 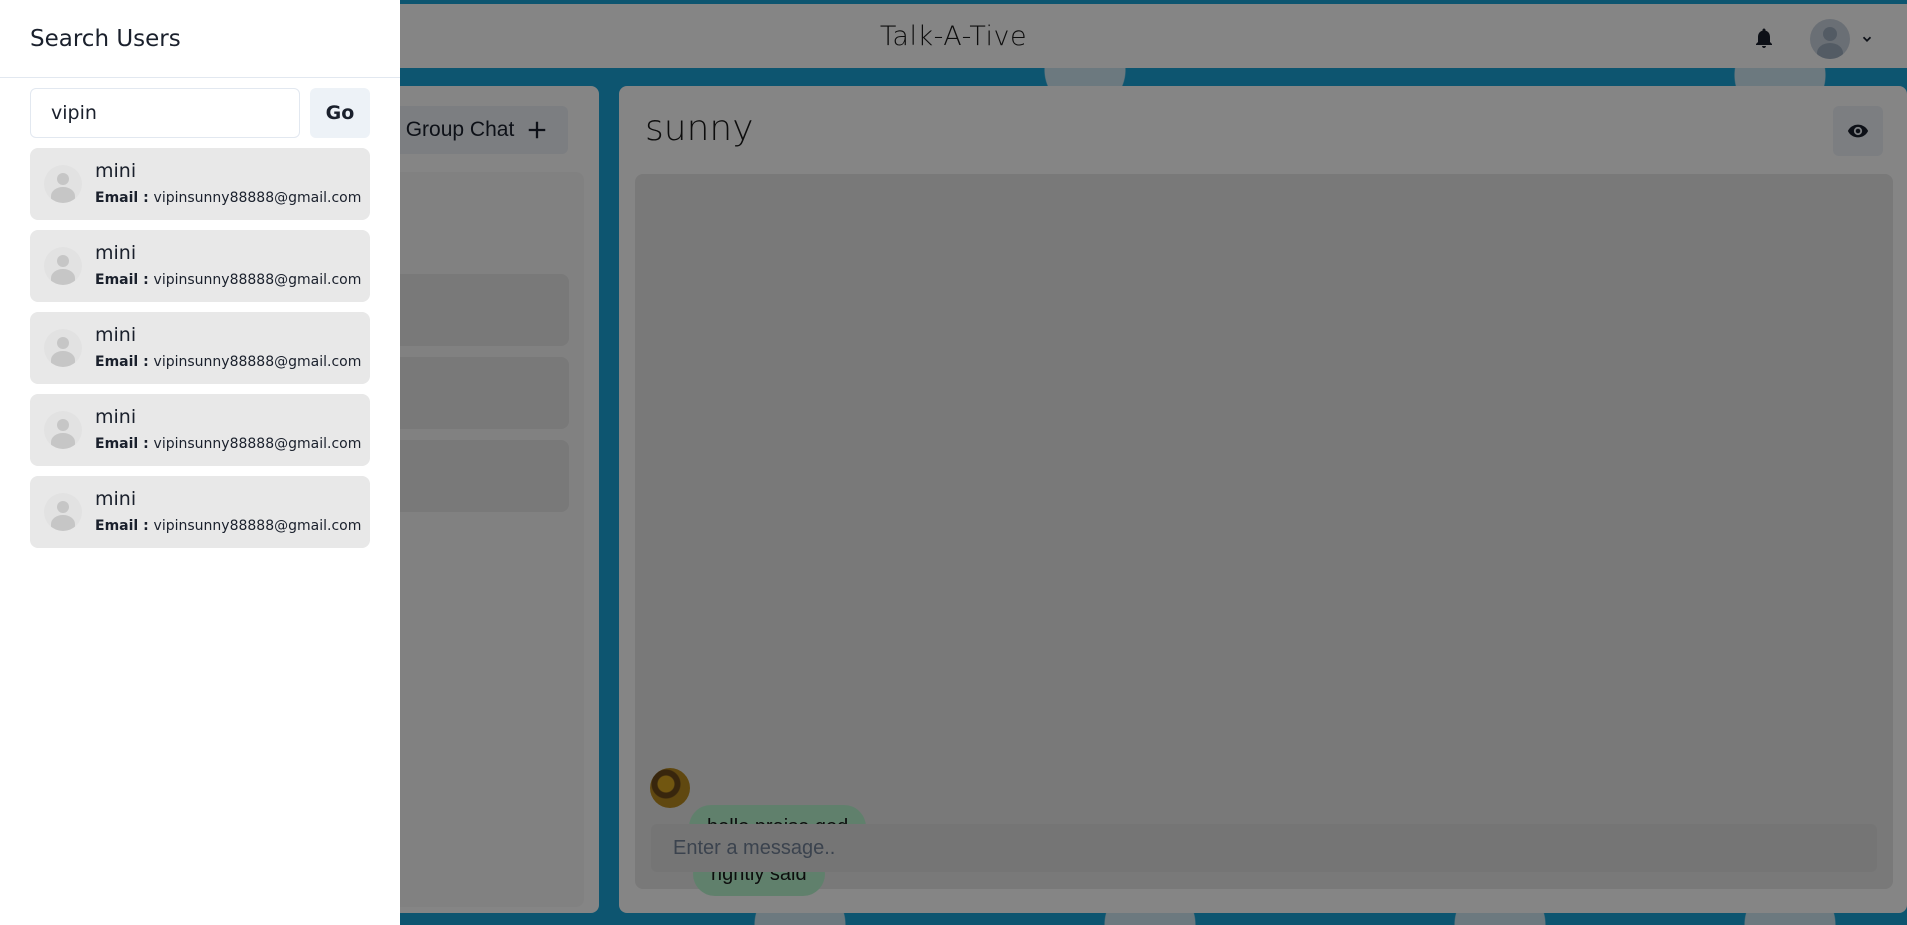 What do you see at coordinates (340, 113) in the screenshot?
I see `go-button: Go` at bounding box center [340, 113].